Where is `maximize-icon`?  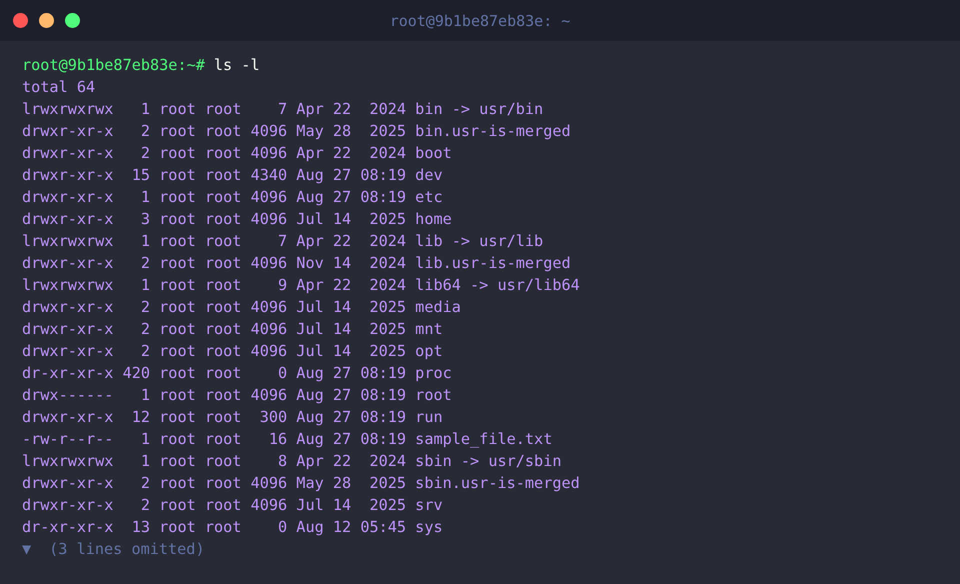
maximize-icon is located at coordinates (72, 20).